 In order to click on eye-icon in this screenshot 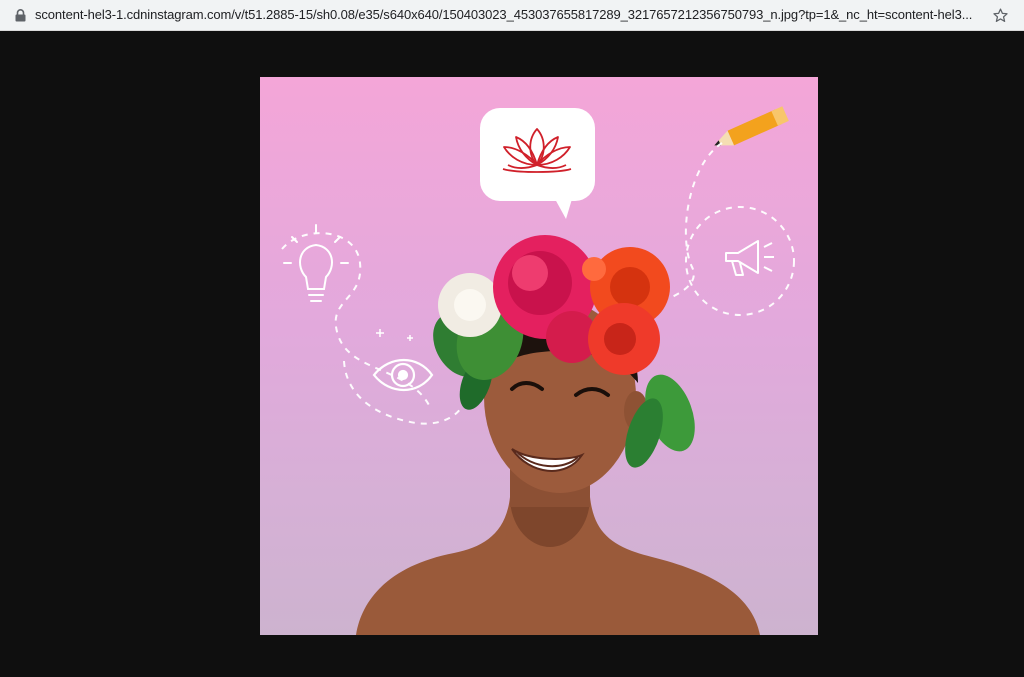, I will do `click(403, 360)`.